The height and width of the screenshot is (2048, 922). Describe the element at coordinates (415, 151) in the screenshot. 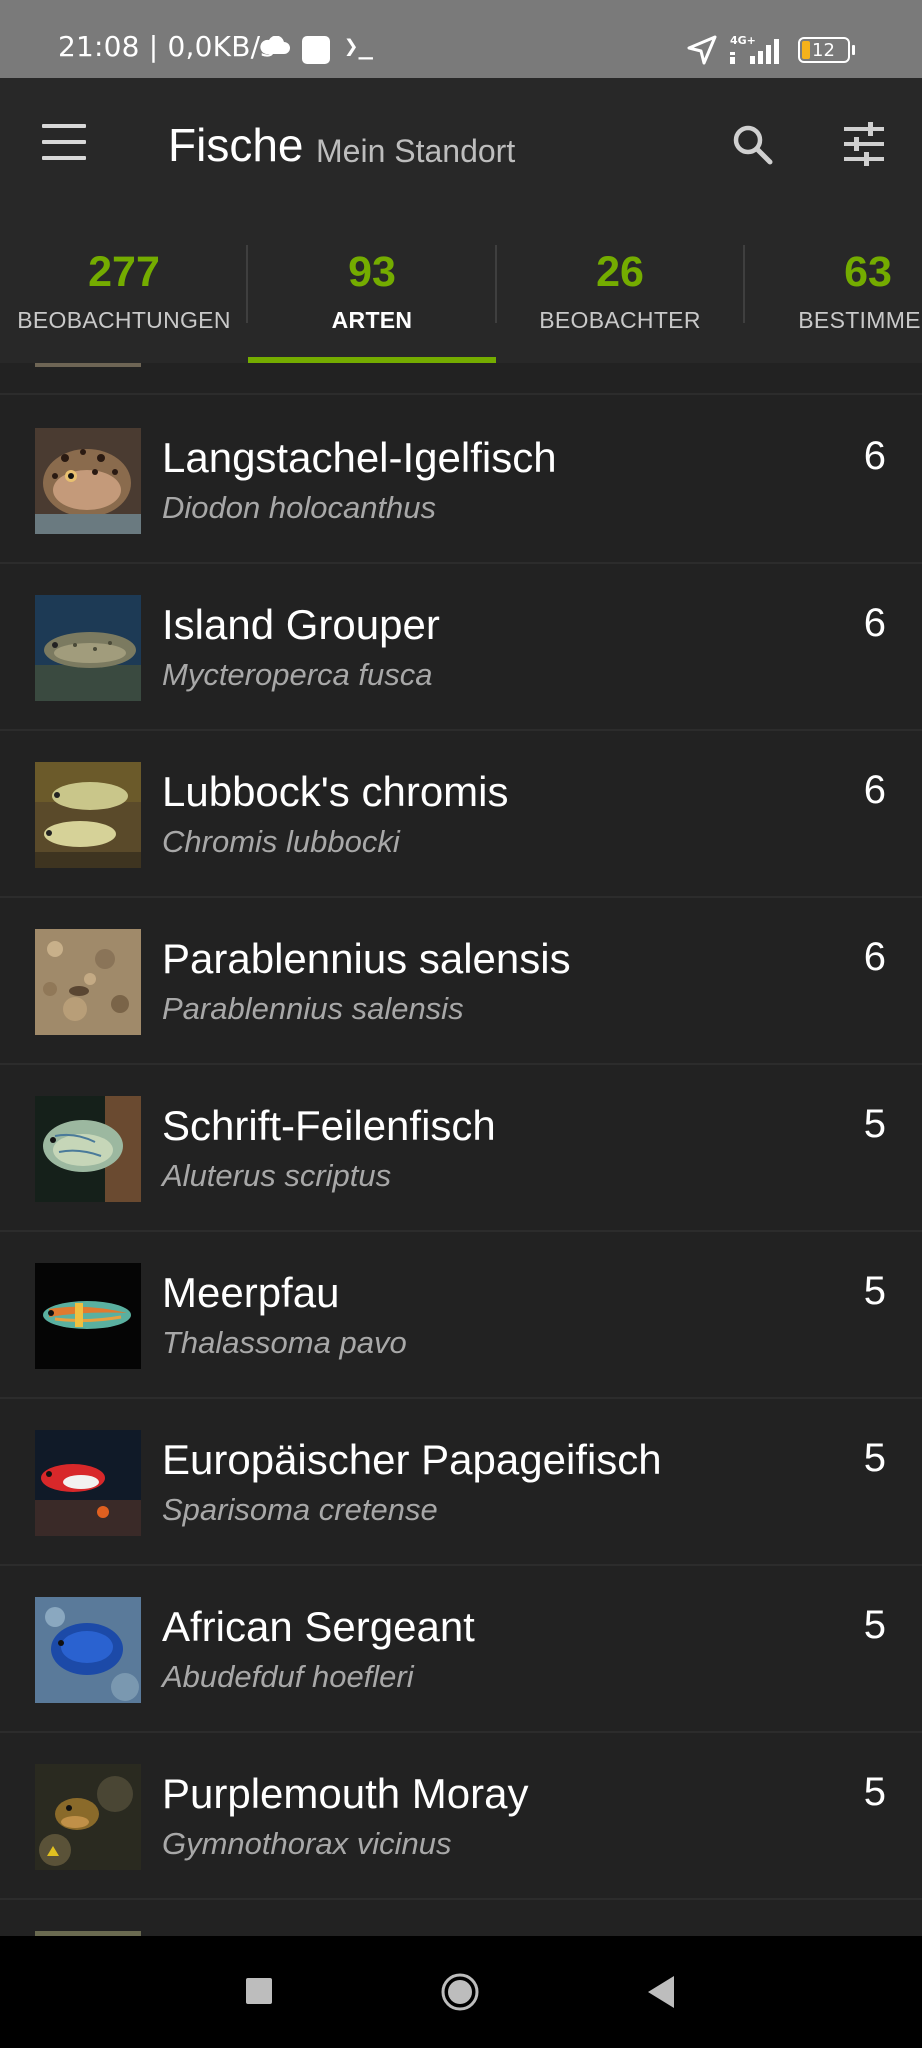

I see `location-subtitle: Mein Standort` at that location.